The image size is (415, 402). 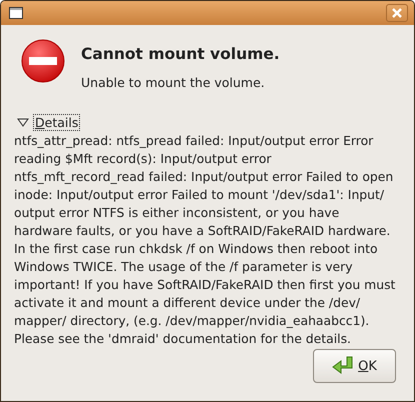 What do you see at coordinates (23, 122) in the screenshot?
I see `expander-triangle-icon` at bounding box center [23, 122].